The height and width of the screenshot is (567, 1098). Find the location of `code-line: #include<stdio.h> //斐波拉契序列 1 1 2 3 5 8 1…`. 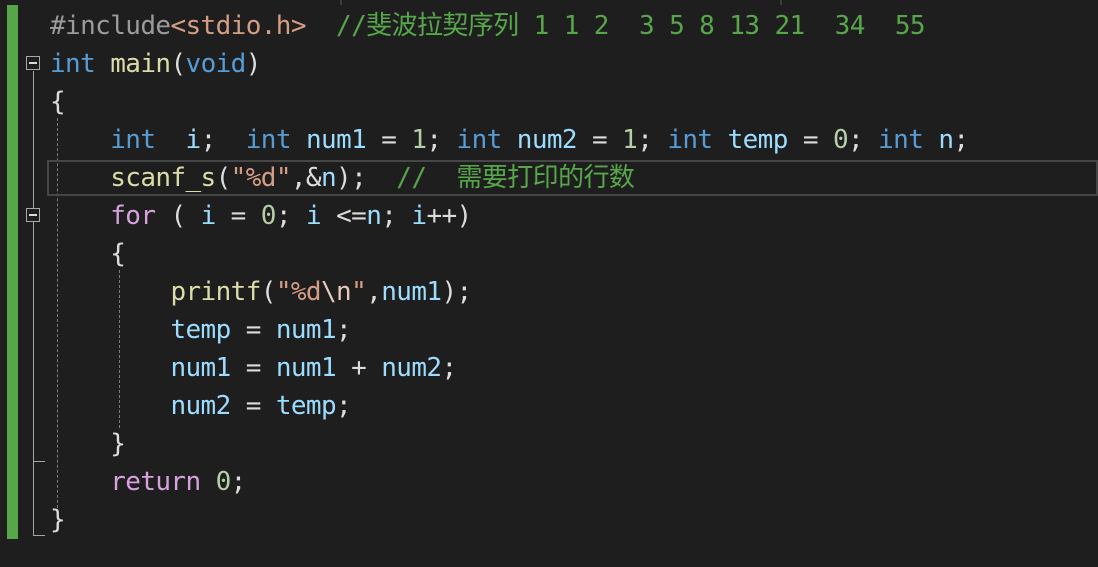

code-line: #include<stdio.h> //斐波拉契序列 1 1 2 3 5 8 1… is located at coordinates (488, 26).